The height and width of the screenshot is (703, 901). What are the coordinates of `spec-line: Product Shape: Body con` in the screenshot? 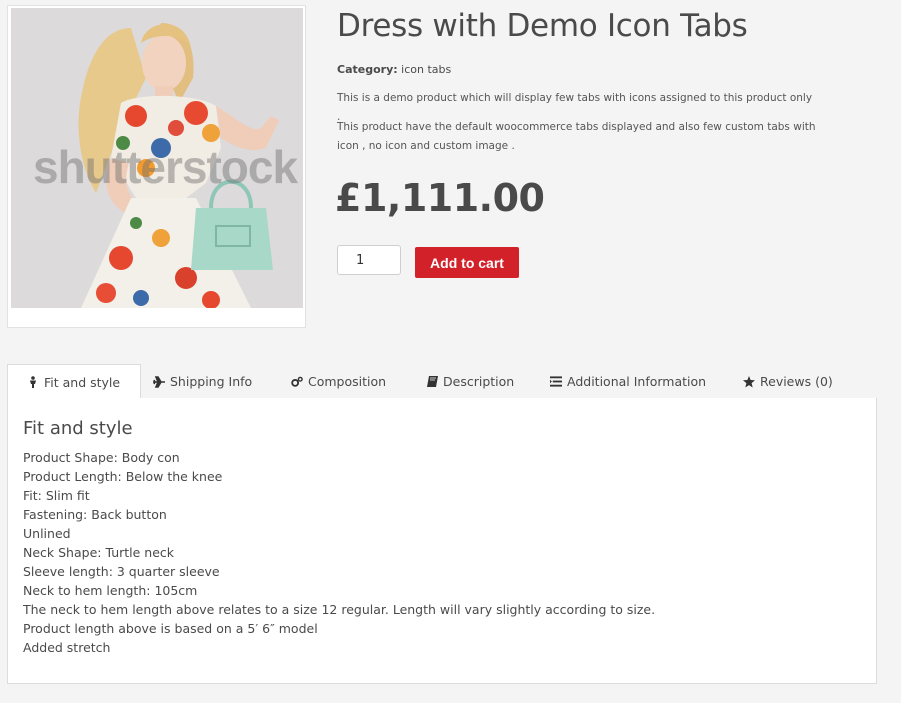 It's located at (101, 457).